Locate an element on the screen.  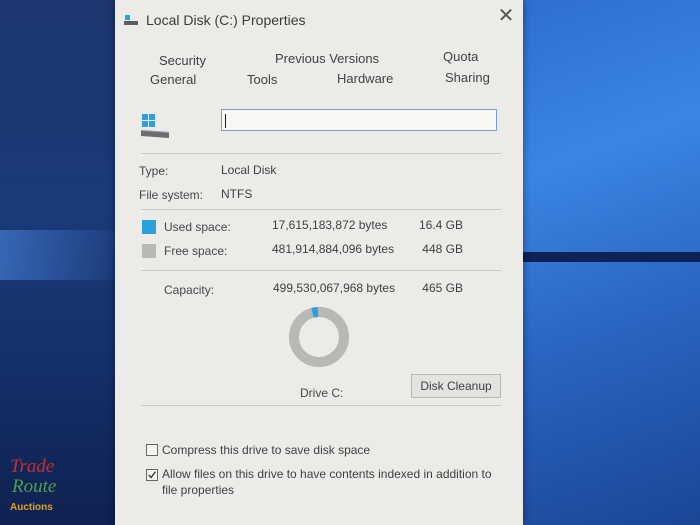
file-system-value: NTFS is located at coordinates (237, 194).